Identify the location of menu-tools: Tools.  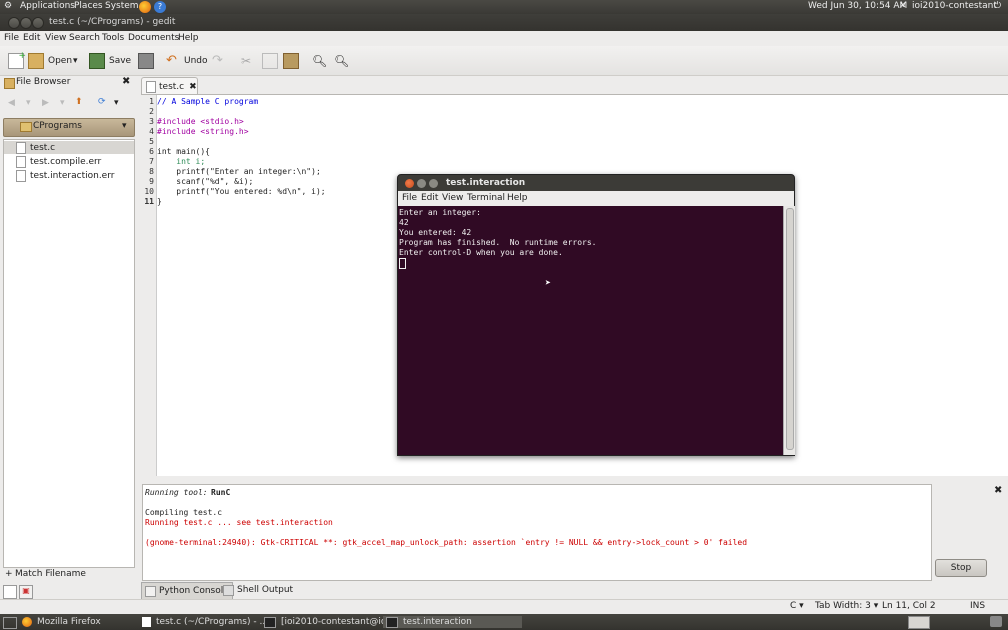
(113, 38).